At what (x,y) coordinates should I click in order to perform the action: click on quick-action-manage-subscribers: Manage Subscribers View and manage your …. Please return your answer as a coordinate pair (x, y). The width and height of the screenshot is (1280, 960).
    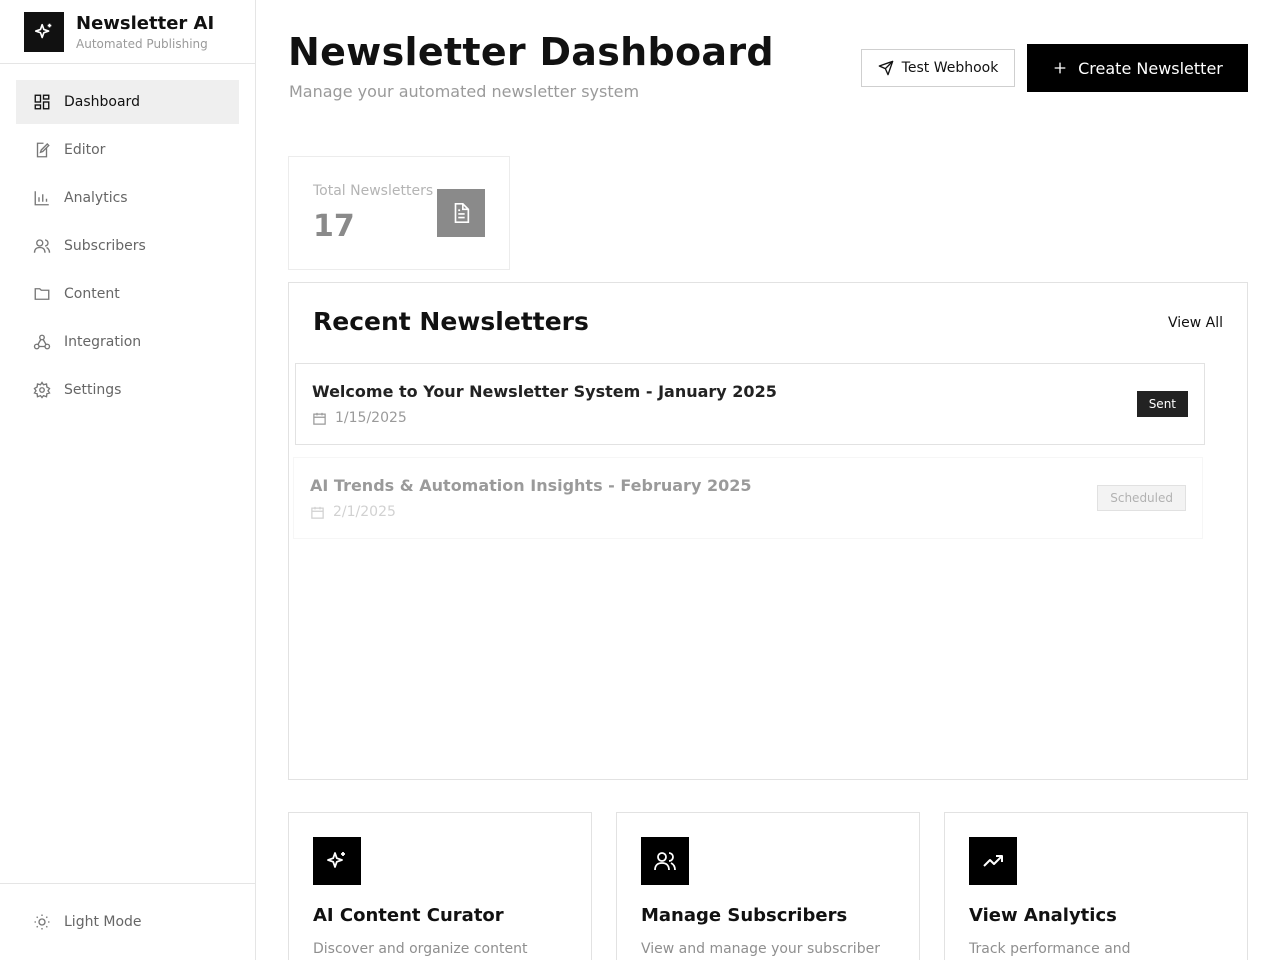
    Looking at the image, I should click on (768, 886).